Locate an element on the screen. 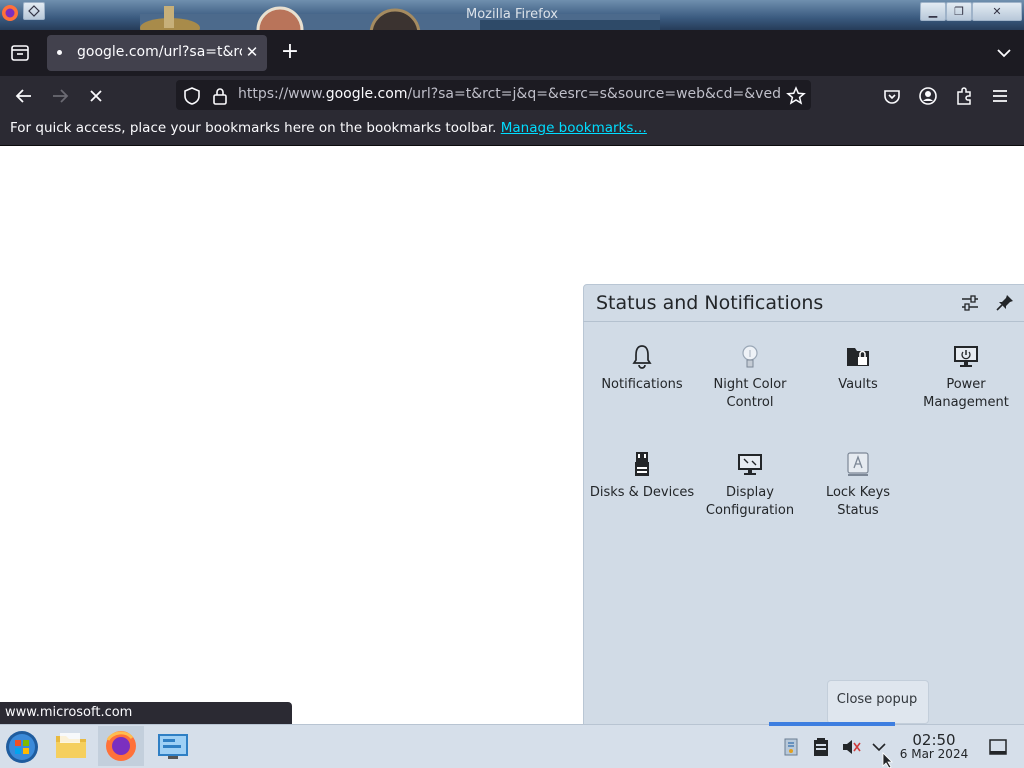 The image size is (1024, 768). firefox-icon is located at coordinates (121, 746).